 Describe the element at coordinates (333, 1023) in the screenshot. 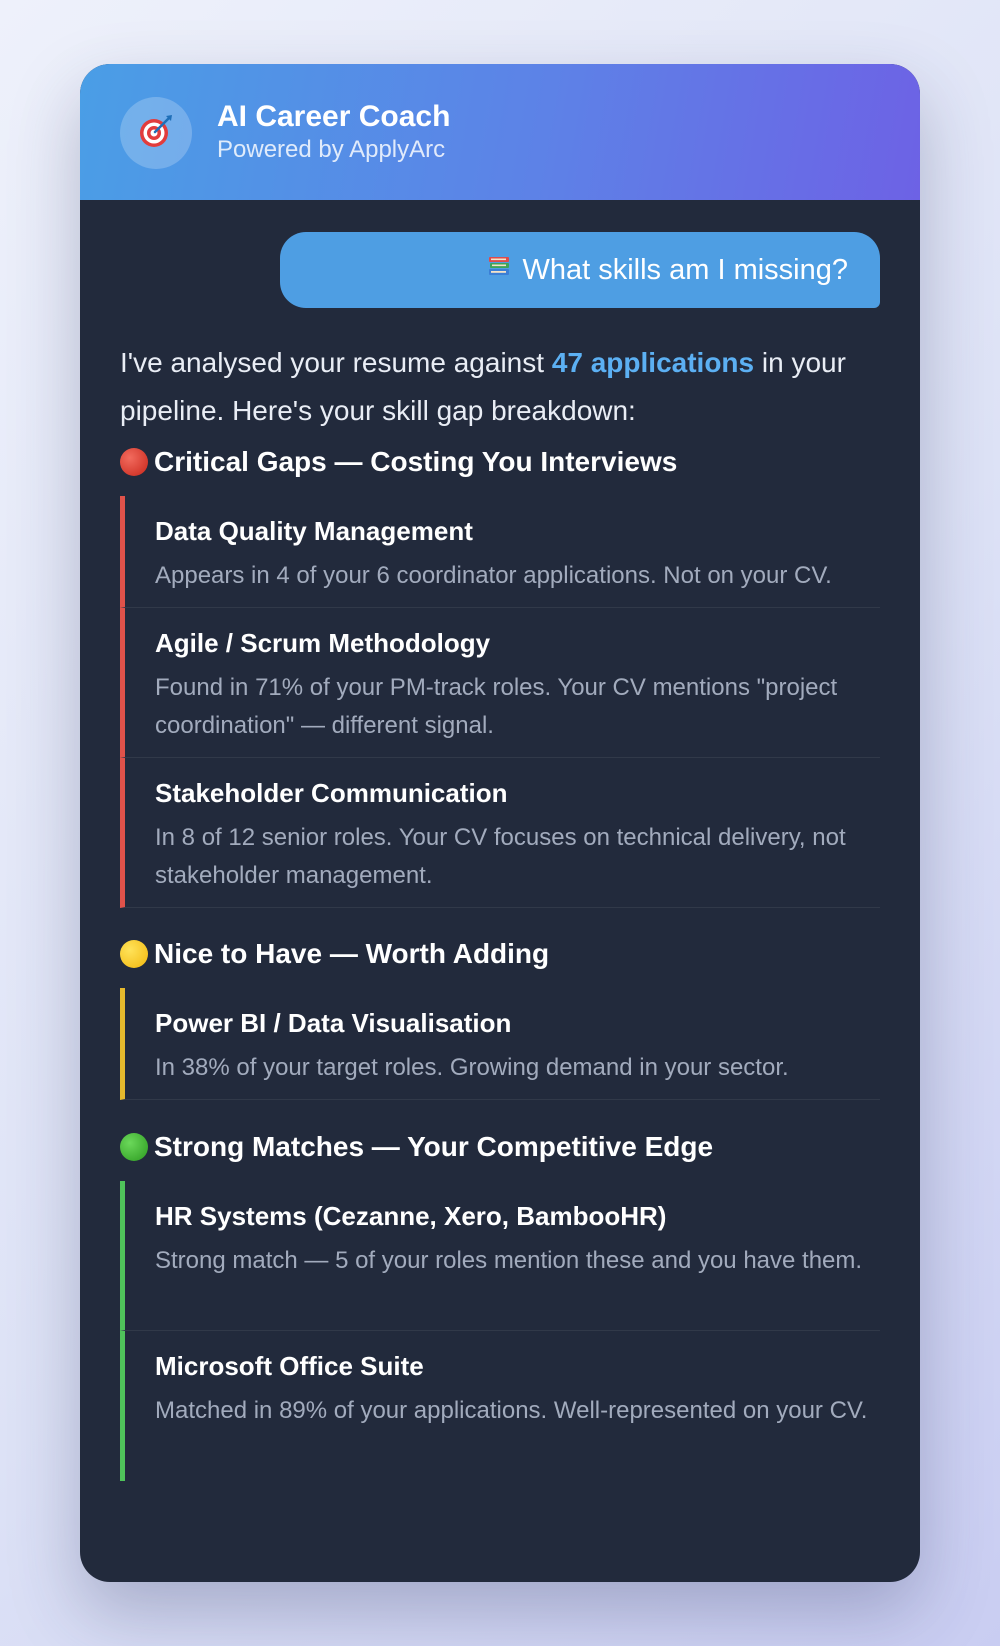

I see `skill-title: Power BI / Data Visualisation` at that location.